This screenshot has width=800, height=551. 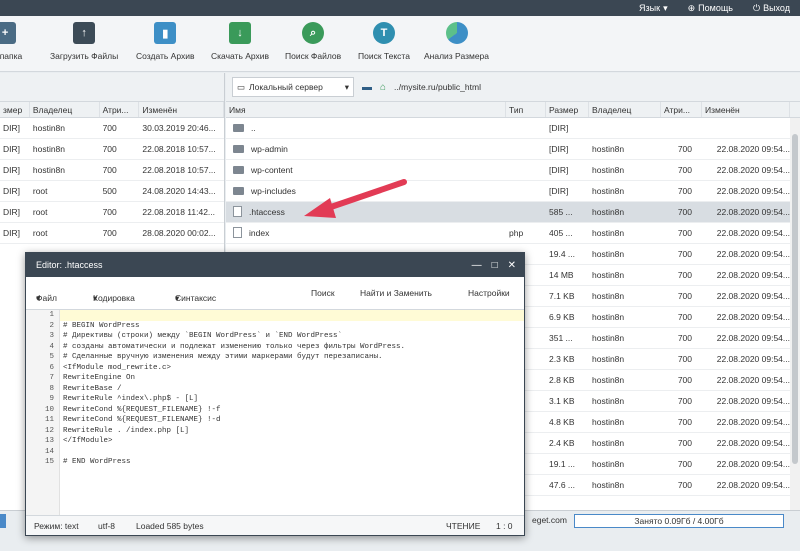 What do you see at coordinates (170, 526) in the screenshot?
I see `status-loaded: Loaded 585 bytes` at bounding box center [170, 526].